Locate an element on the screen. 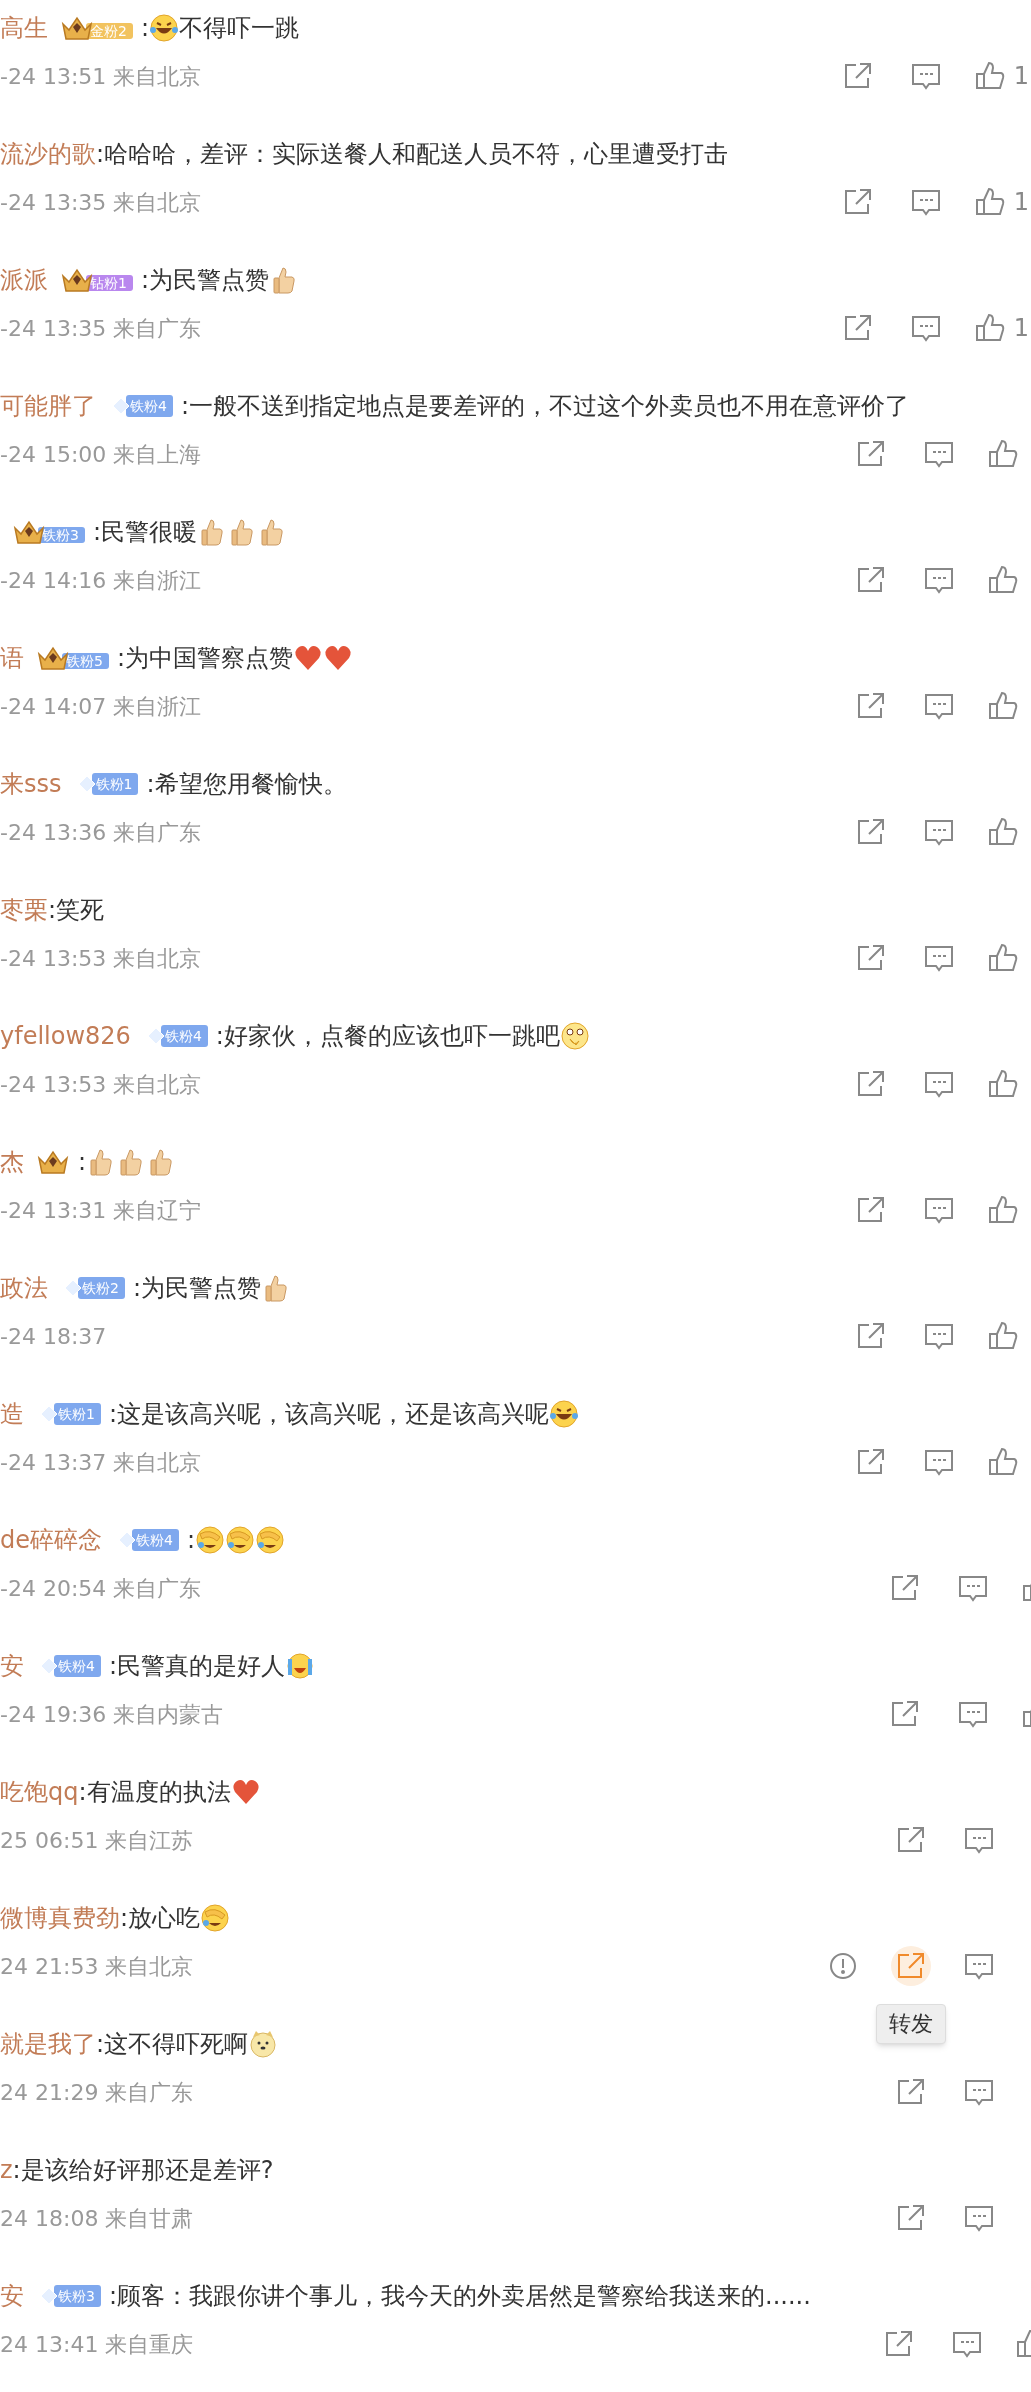  fan-badge: 铁粉5 is located at coordinates (85, 661).